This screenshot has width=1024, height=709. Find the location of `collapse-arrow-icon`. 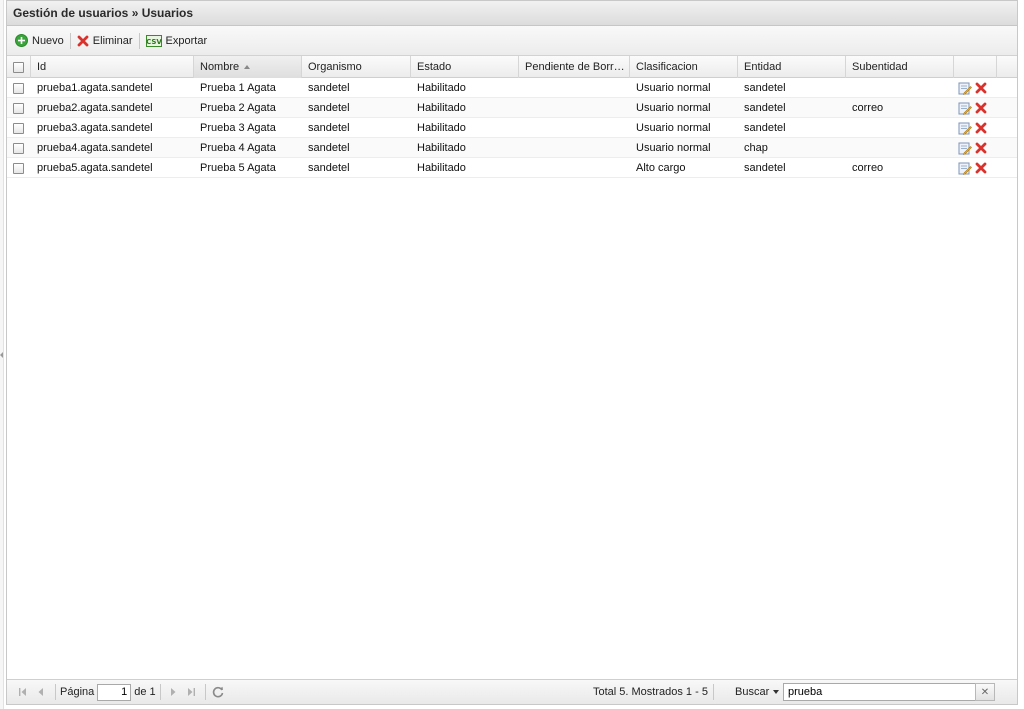

collapse-arrow-icon is located at coordinates (1, 355).